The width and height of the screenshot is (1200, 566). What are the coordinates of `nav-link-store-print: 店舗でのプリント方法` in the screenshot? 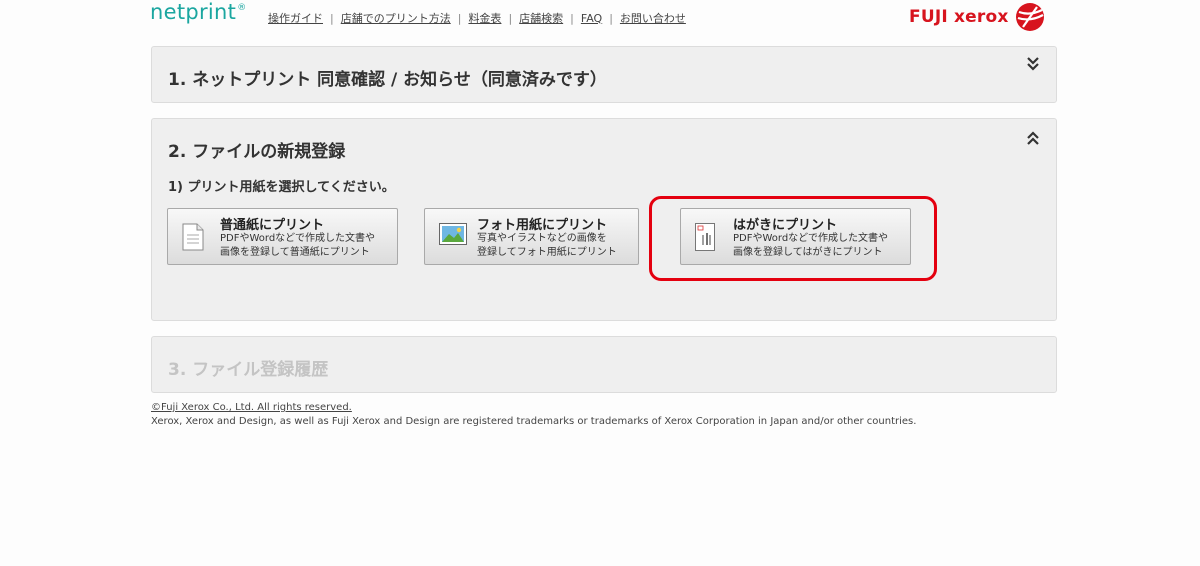 It's located at (396, 18).